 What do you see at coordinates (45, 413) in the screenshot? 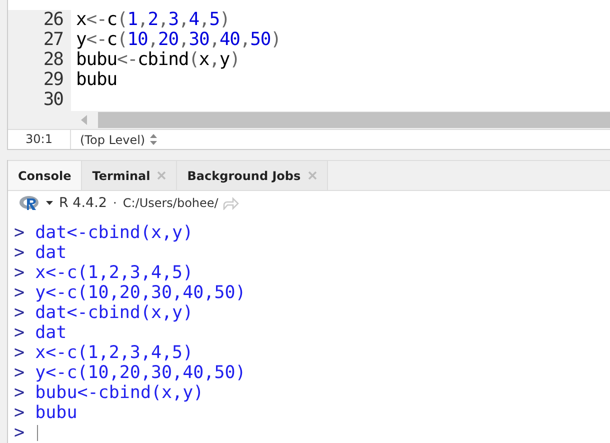
I see `console-line: > bubu` at bounding box center [45, 413].